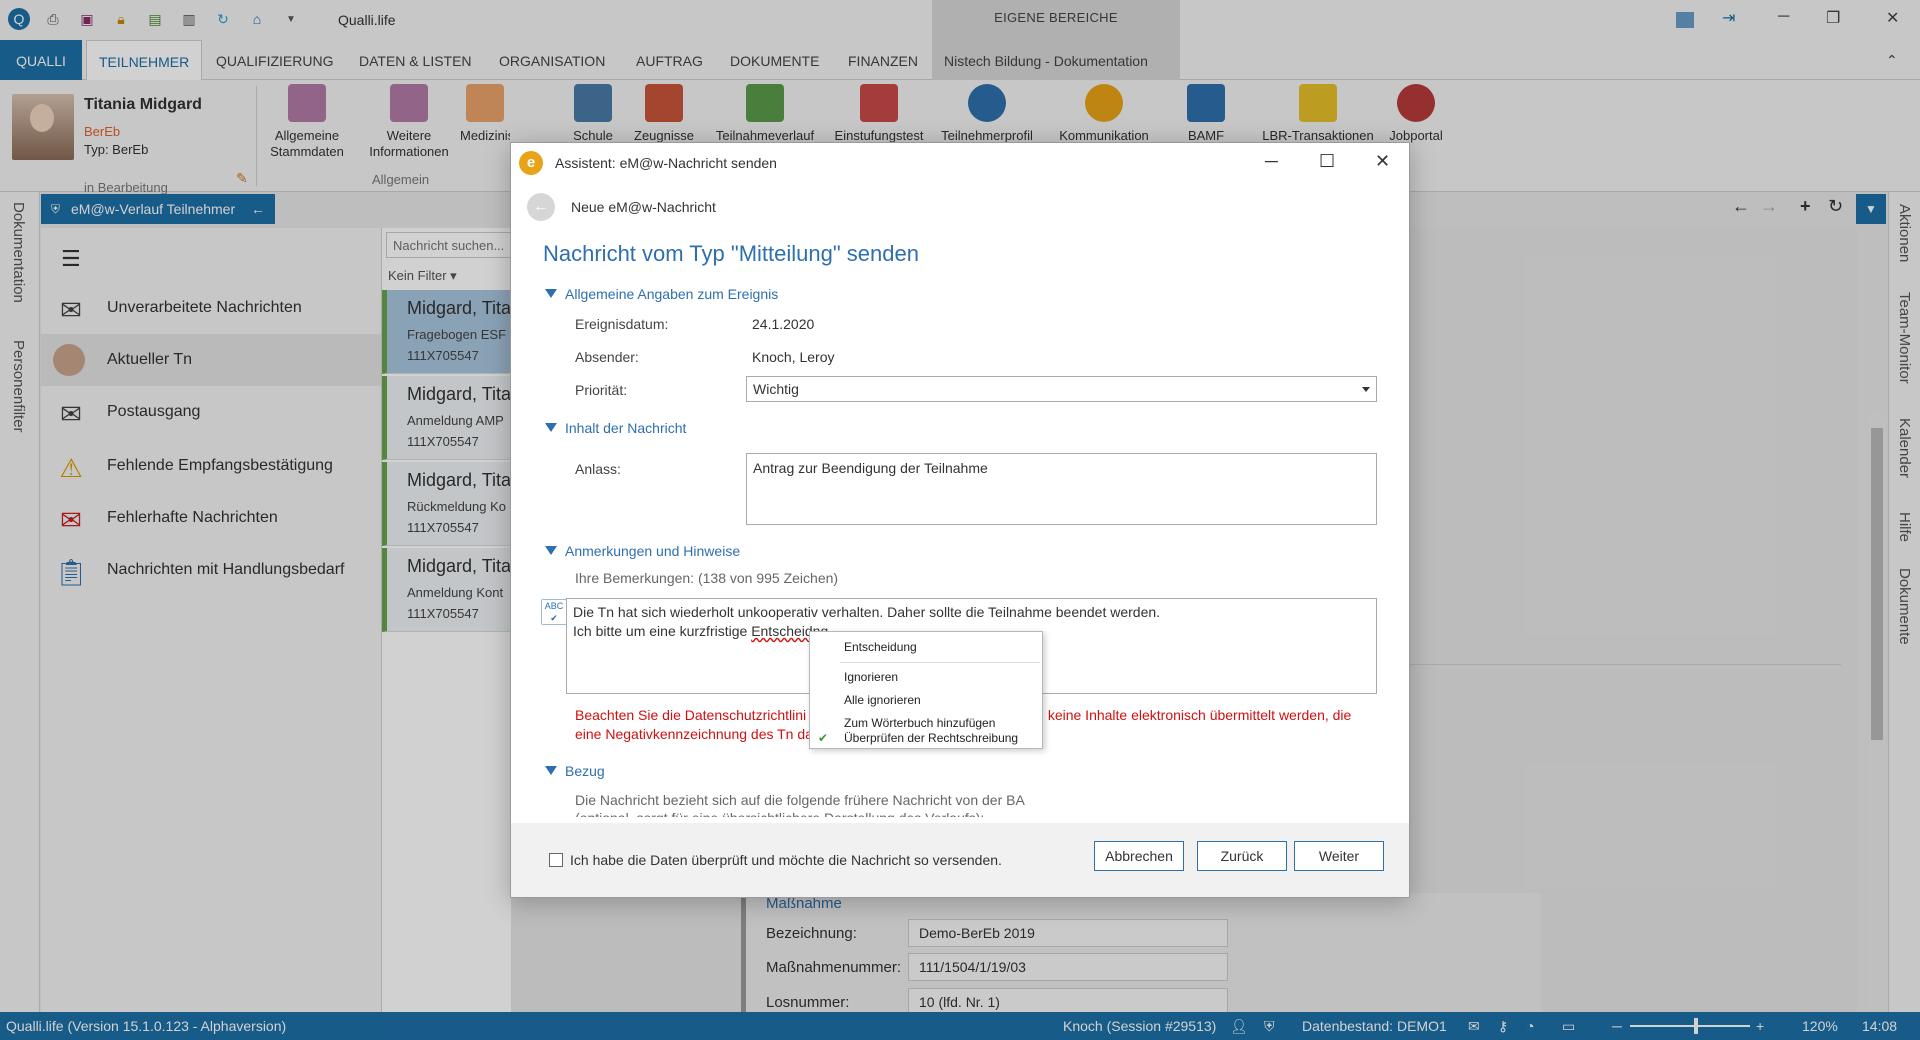 The height and width of the screenshot is (1040, 1920). I want to click on bemerkungen-counter: Ihre Bemerkungen: (138 von 995 Zeichen), so click(707, 578).